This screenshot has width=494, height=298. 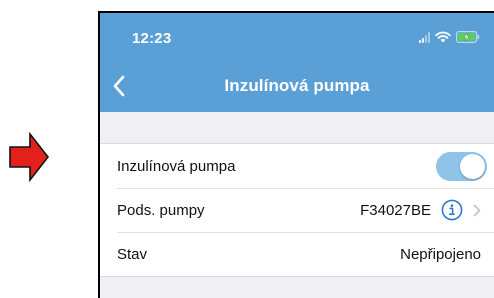 I want to click on status-time: 12:23, so click(x=152, y=38).